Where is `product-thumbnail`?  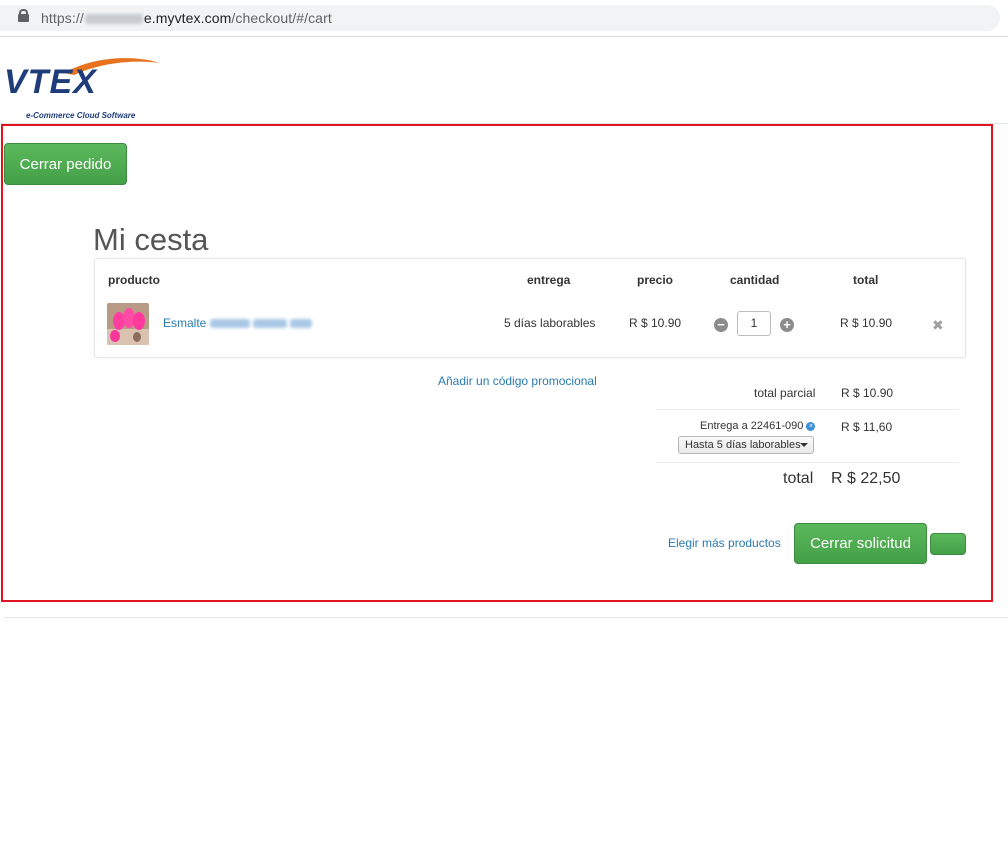
product-thumbnail is located at coordinates (128, 324).